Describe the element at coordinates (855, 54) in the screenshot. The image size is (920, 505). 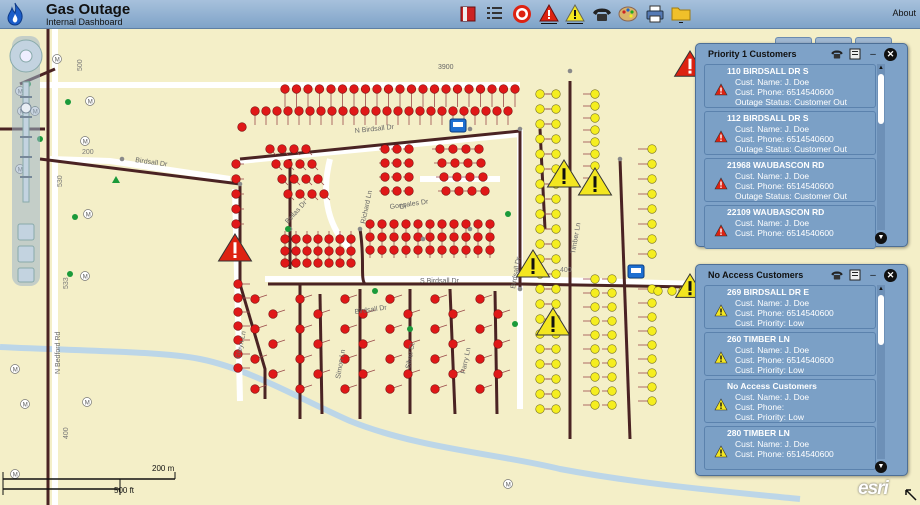
I see `priority-export-button` at that location.